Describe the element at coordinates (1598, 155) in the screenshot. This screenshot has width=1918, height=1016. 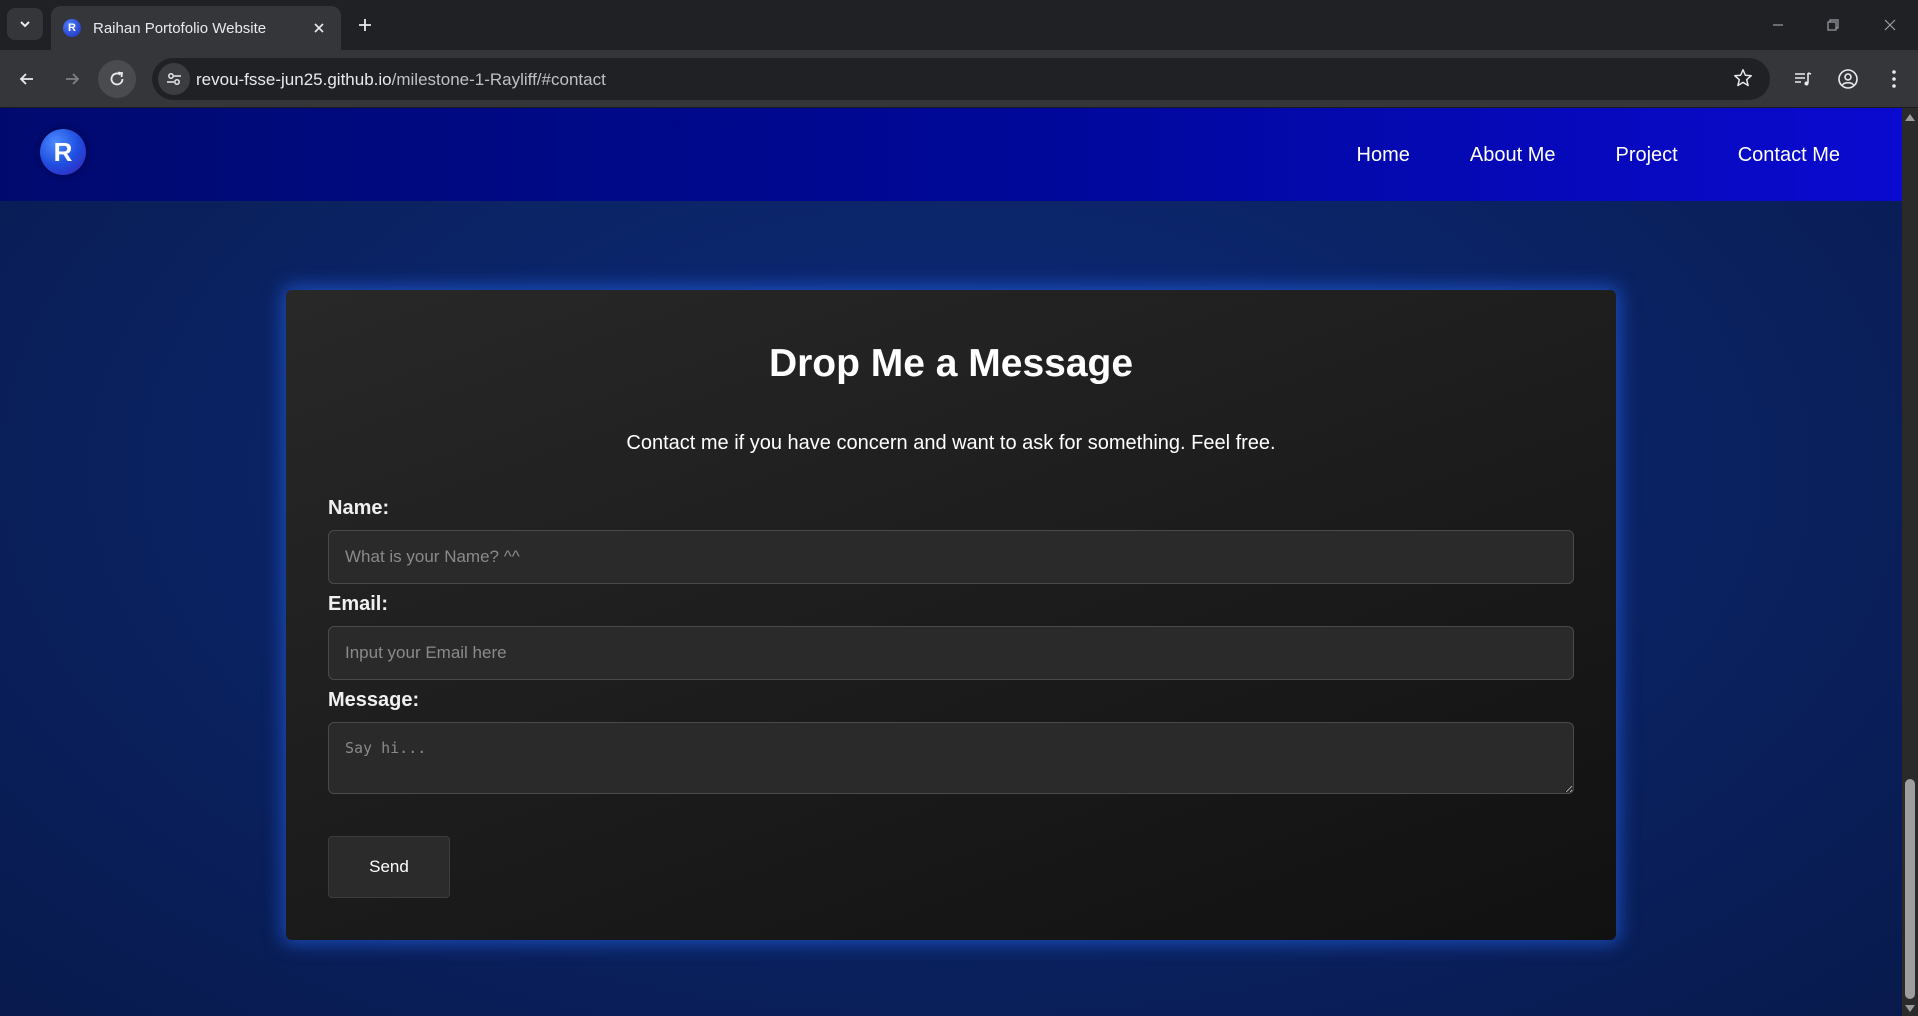
I see `site-nav: Home About Me Project Contact Me` at that location.